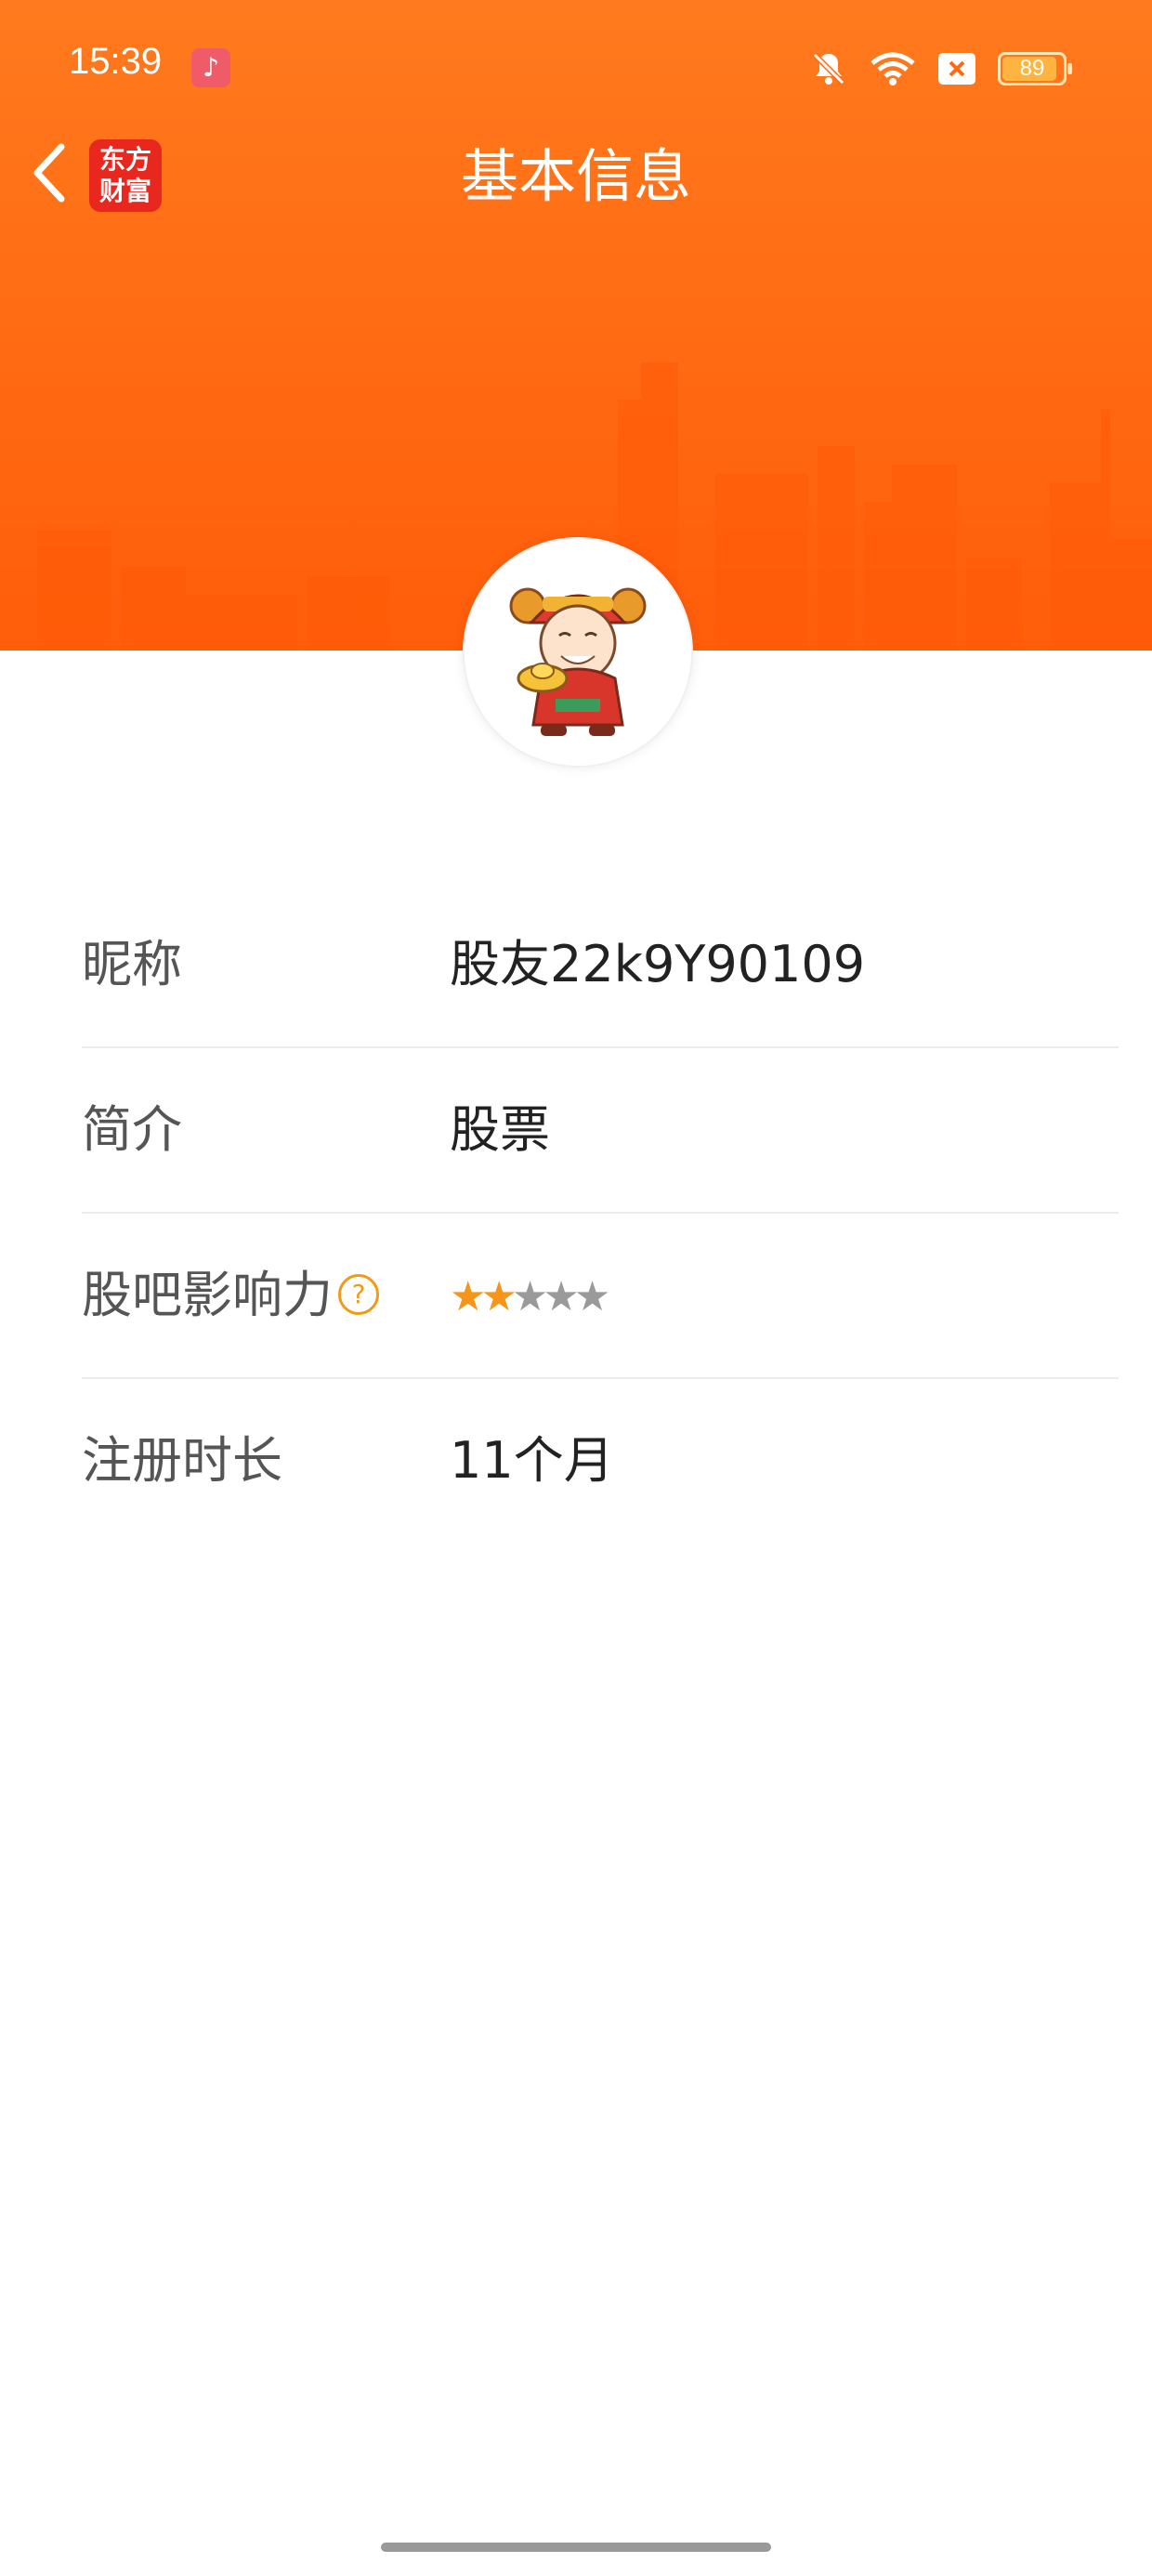 This screenshot has height=2576, width=1152. What do you see at coordinates (358, 1295) in the screenshot?
I see `help-icon: ?` at bounding box center [358, 1295].